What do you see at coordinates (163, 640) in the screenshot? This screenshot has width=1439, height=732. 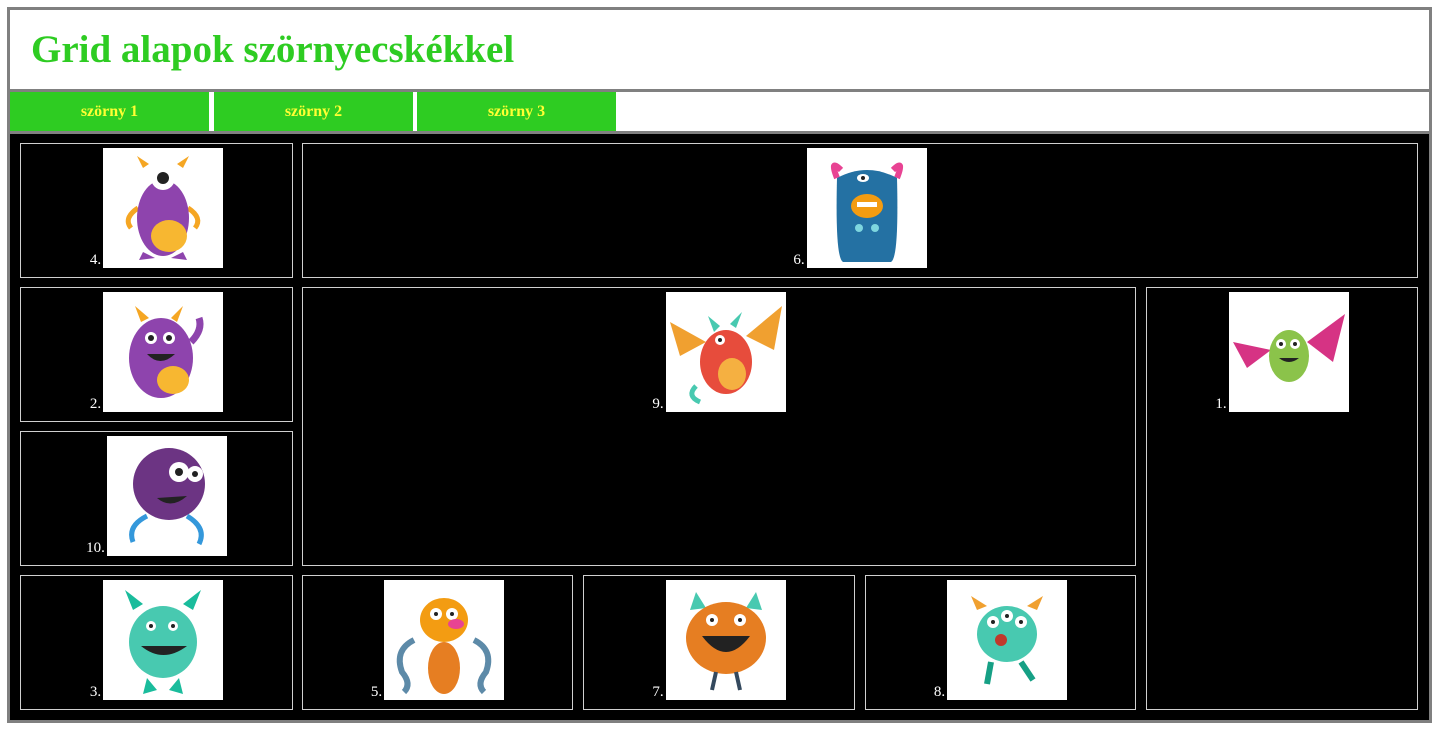 I see `teal-horned-monster-image` at bounding box center [163, 640].